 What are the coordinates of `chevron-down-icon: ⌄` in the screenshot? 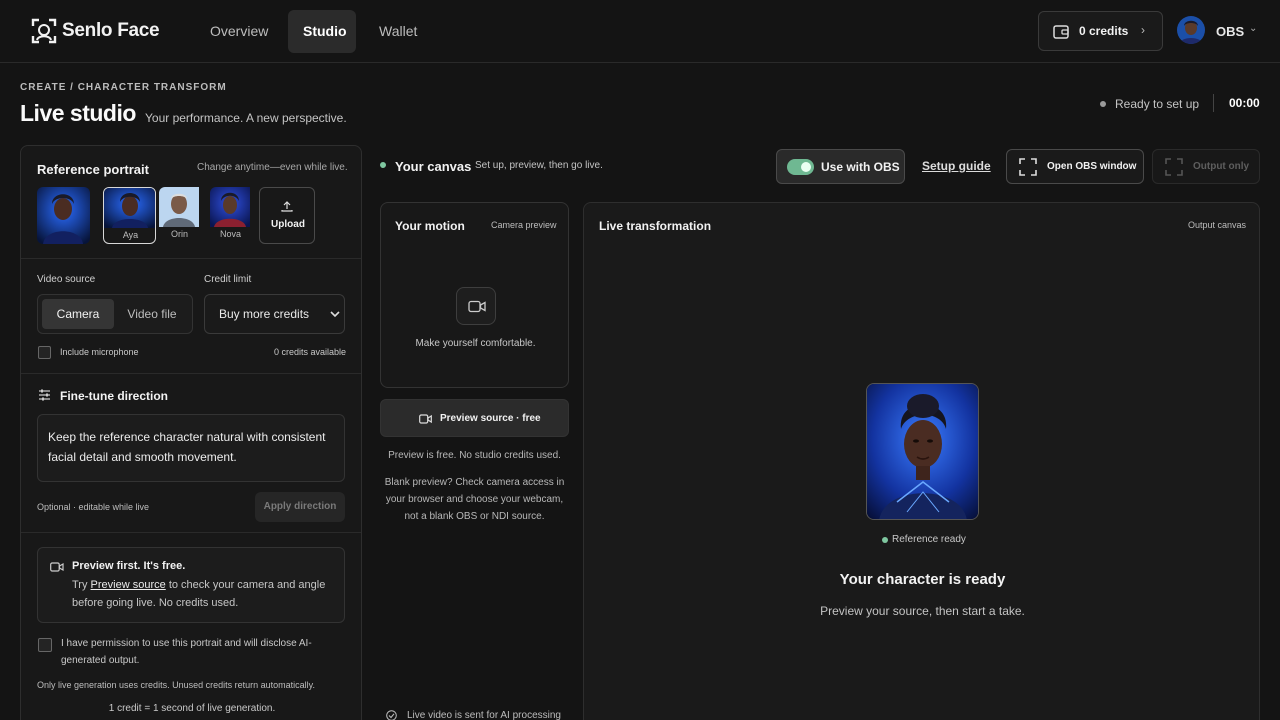 It's located at (1253, 28).